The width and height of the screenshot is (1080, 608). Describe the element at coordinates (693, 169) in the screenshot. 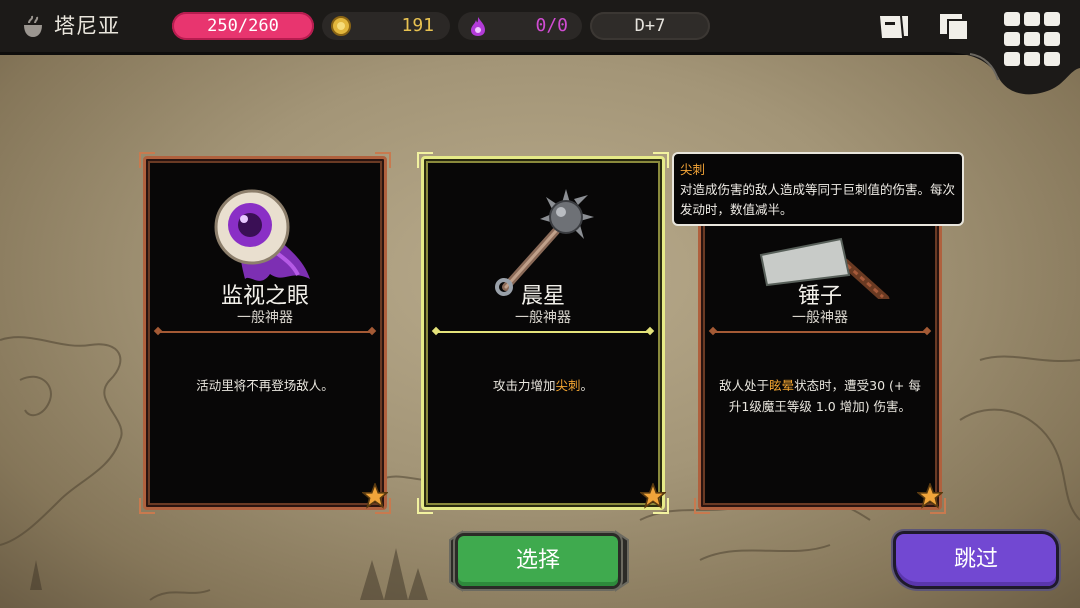

I see `tooltip-title: 尖刺` at that location.